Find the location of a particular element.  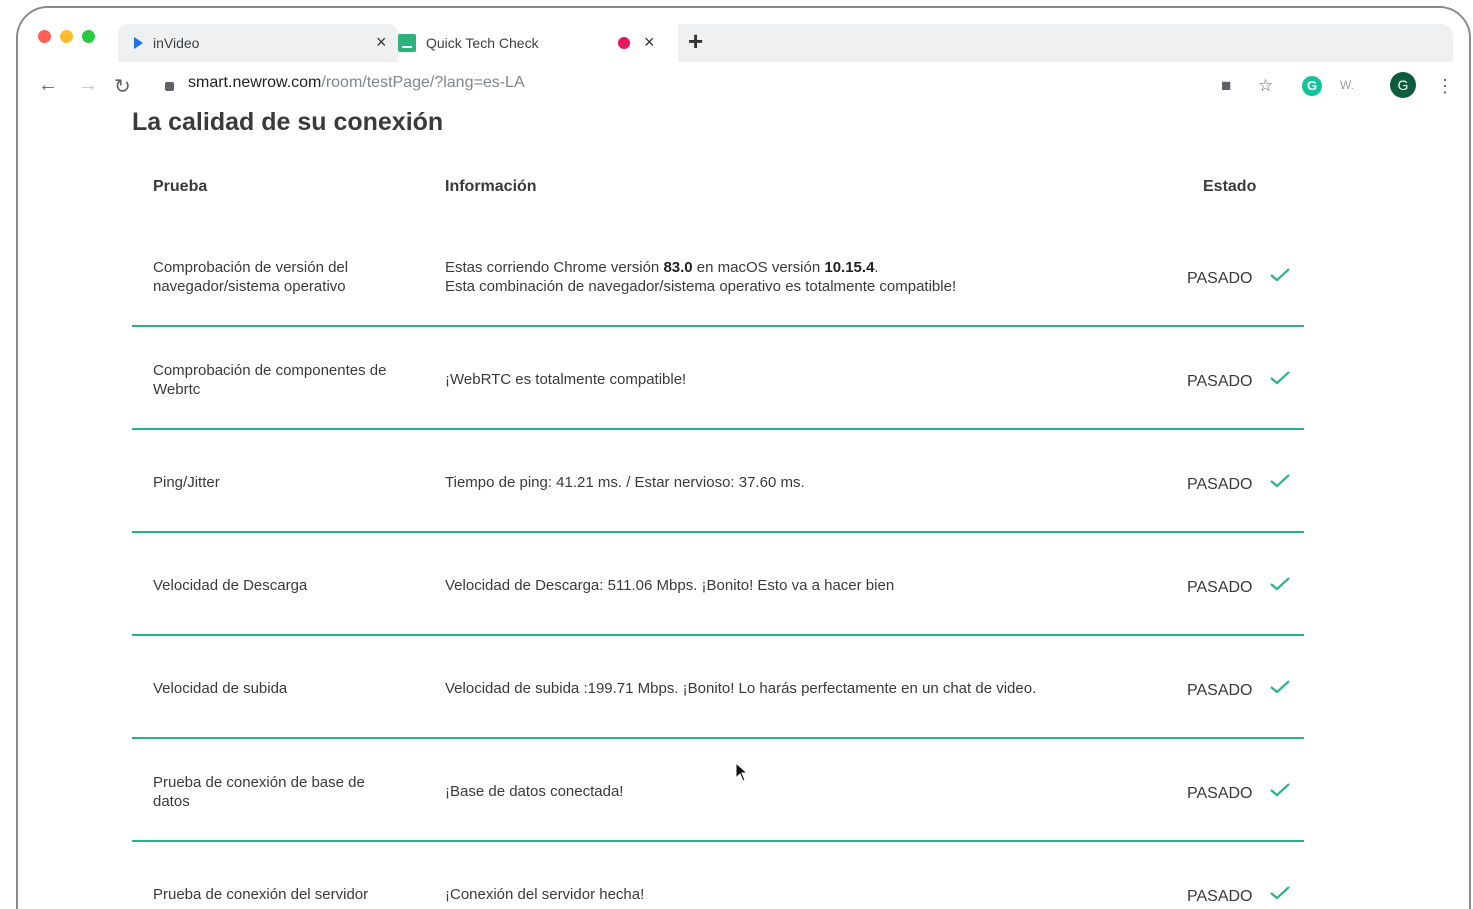

url-host: smart.newrow.com is located at coordinates (255, 82).